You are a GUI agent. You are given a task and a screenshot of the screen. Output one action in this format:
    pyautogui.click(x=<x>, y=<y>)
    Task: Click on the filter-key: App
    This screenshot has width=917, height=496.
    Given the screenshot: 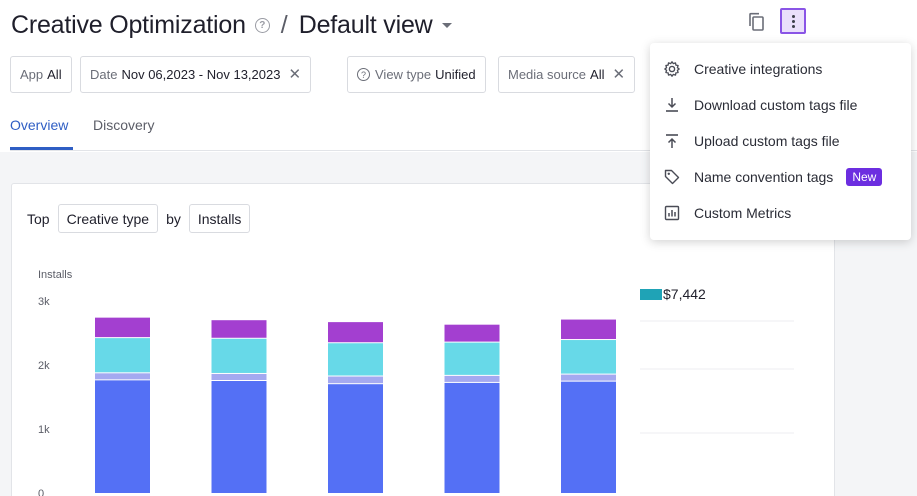 What is the action you would take?
    pyautogui.click(x=32, y=74)
    